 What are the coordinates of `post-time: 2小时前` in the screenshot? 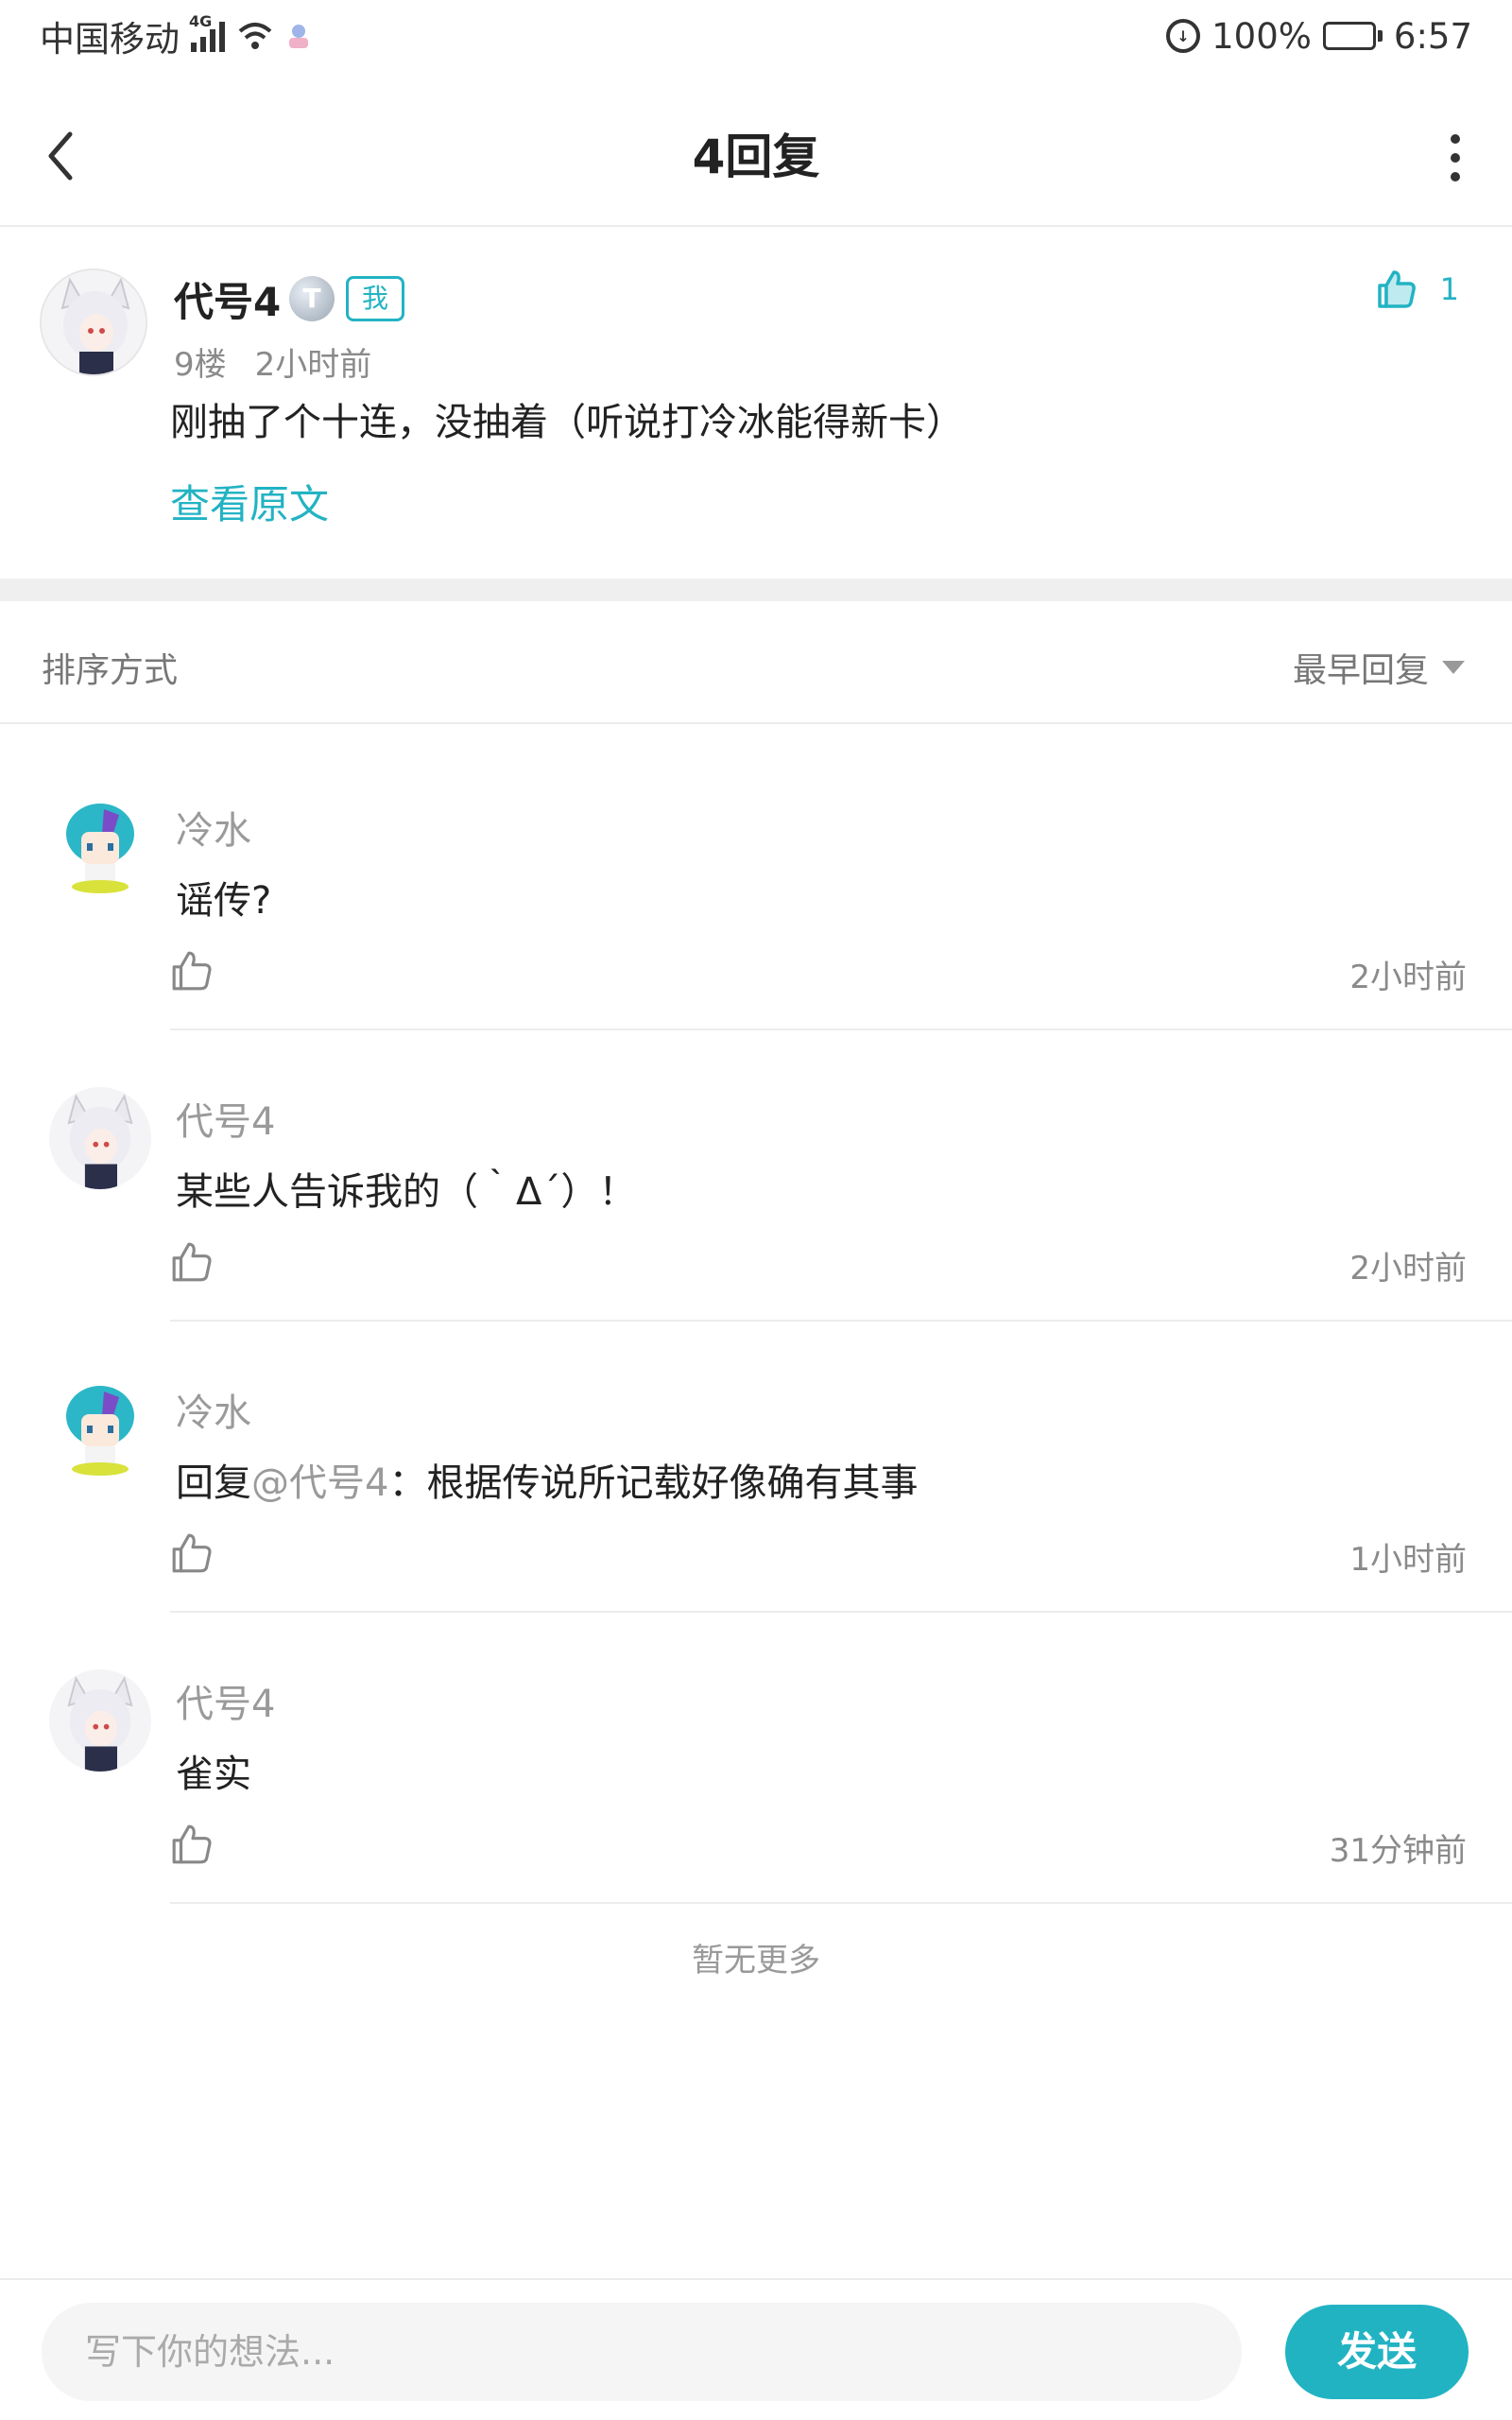 It's located at (313, 365).